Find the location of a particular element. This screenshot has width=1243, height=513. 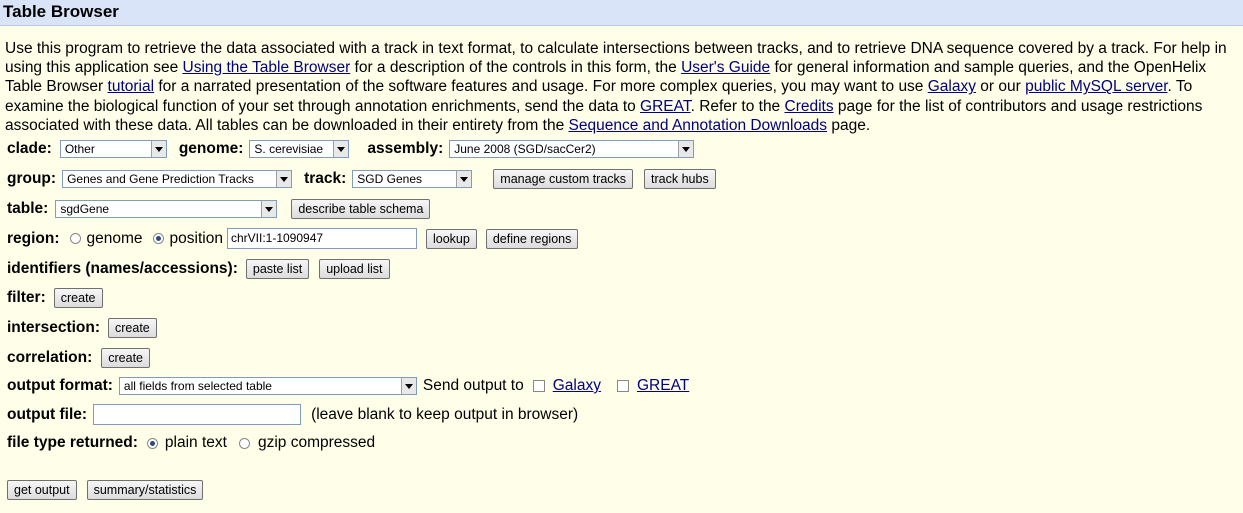

send-galaxy-link: Galaxy is located at coordinates (577, 386).